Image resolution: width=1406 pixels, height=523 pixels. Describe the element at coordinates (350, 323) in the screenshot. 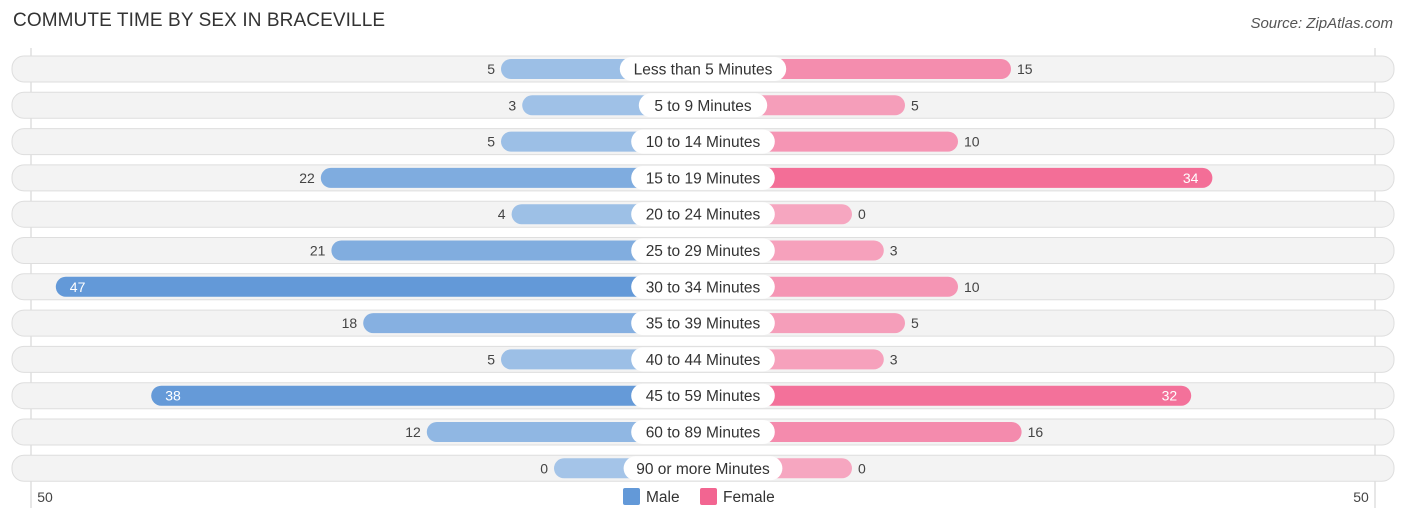

I see `male-value-label: 18` at that location.